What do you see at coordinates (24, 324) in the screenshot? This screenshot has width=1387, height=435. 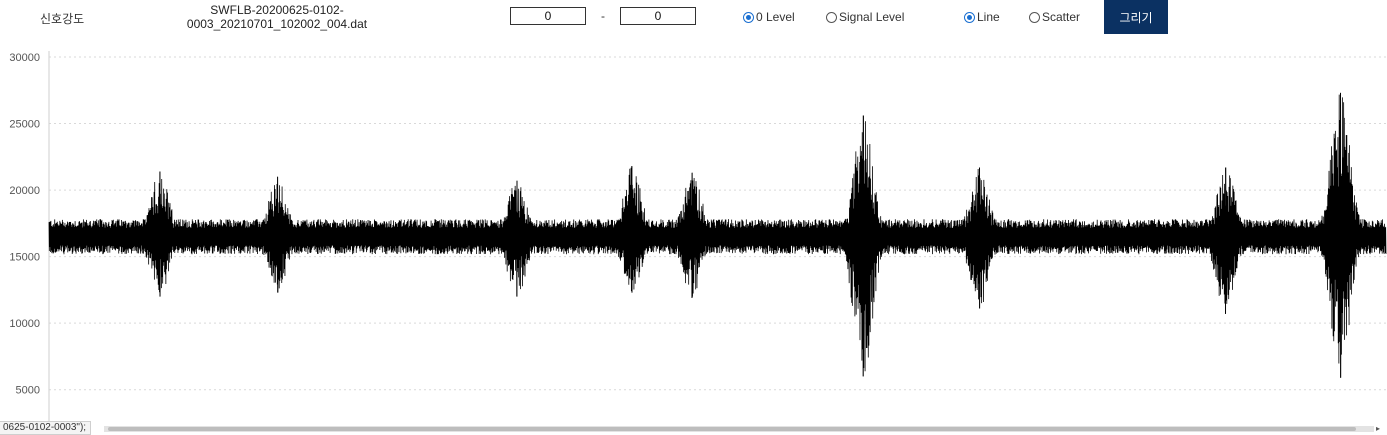 I see `y-tick-label: 10000` at bounding box center [24, 324].